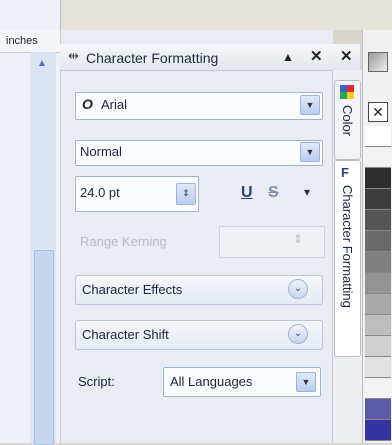 This screenshot has width=392, height=445. What do you see at coordinates (378, 112) in the screenshot?
I see `no-color-swatch: ✕` at bounding box center [378, 112].